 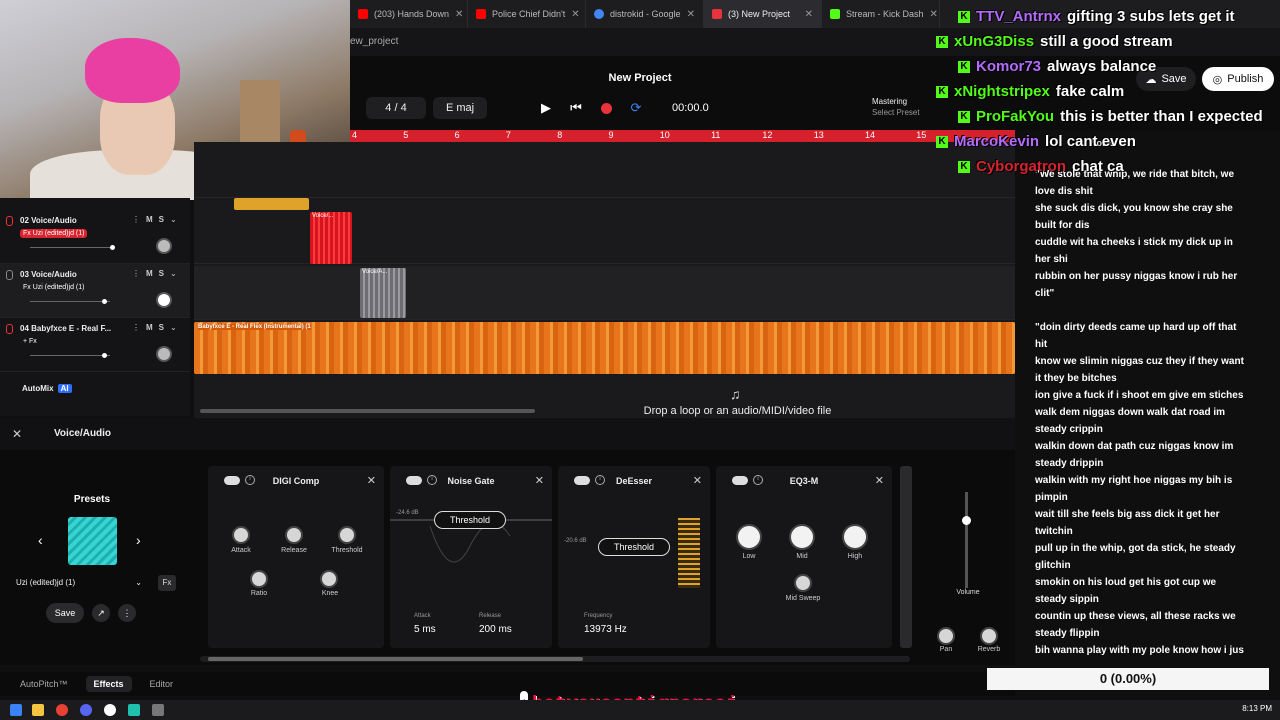 I want to click on mastering-selector: Mastering Select Preset, so click(x=892, y=109).